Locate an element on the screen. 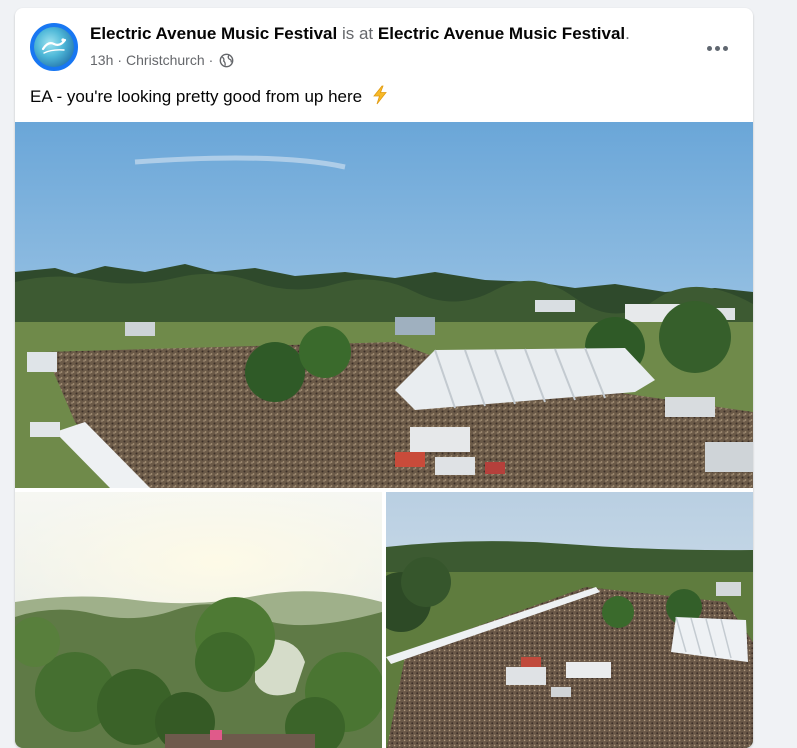  location-link: Electric Avenue Music Festival is located at coordinates (501, 33).